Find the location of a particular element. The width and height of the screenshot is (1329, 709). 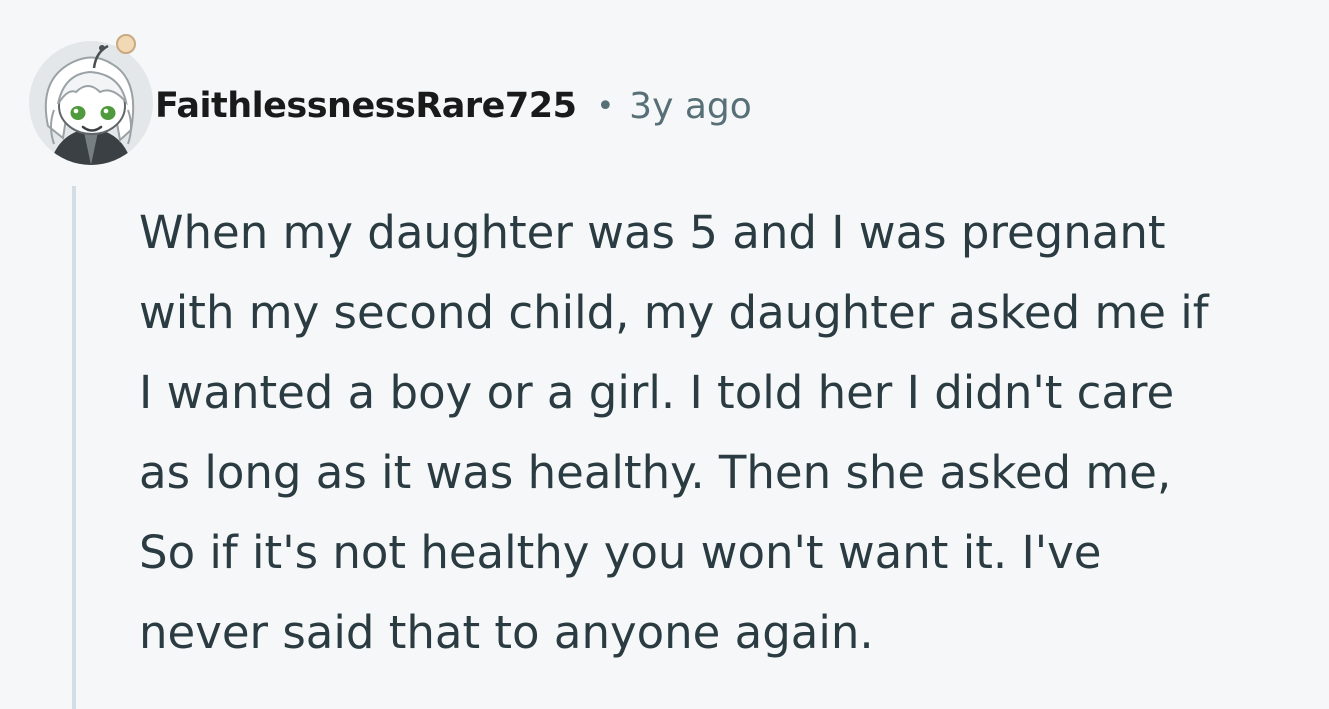

user-avatar is located at coordinates (91, 100).